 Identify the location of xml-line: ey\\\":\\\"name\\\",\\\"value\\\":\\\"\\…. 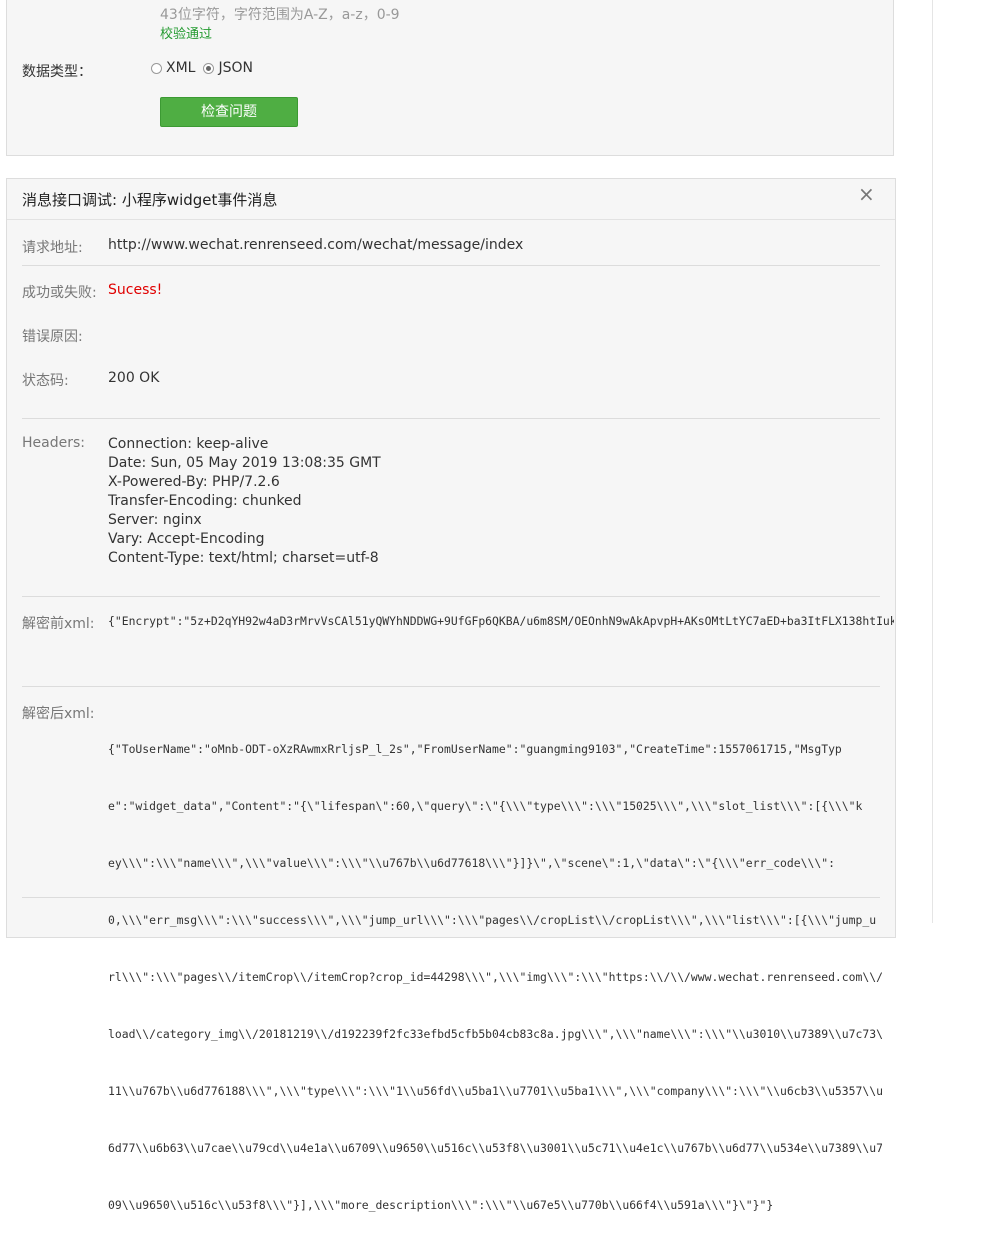
(471, 863).